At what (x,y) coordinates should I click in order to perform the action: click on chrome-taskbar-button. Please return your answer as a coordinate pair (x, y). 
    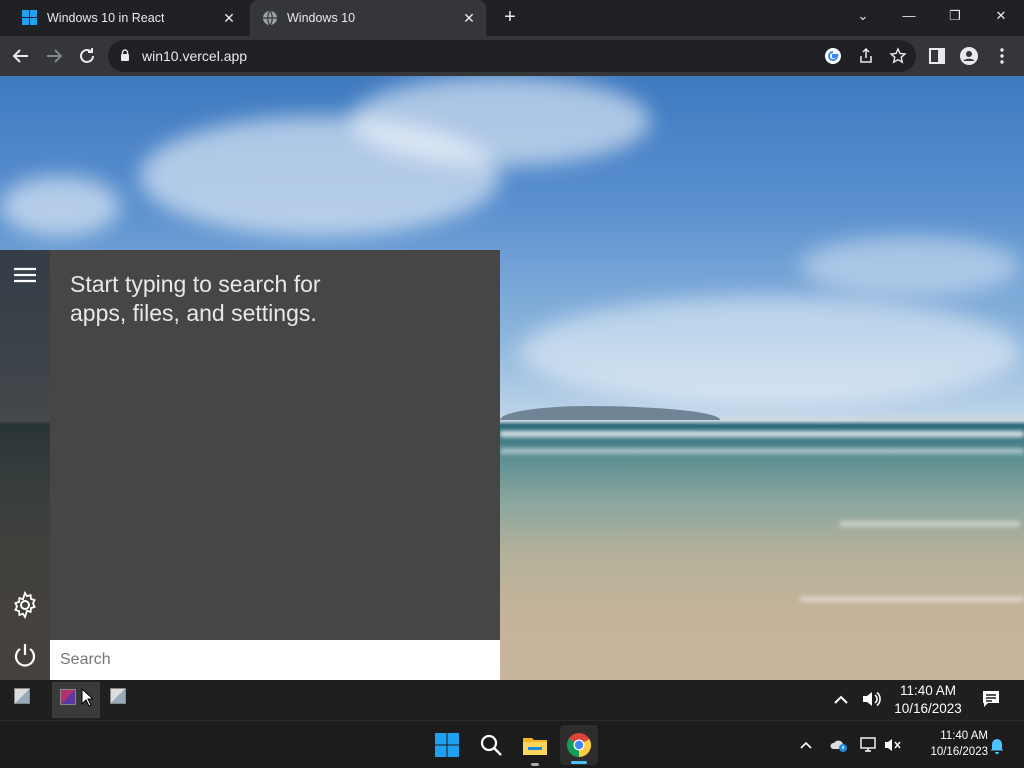
    Looking at the image, I should click on (579, 745).